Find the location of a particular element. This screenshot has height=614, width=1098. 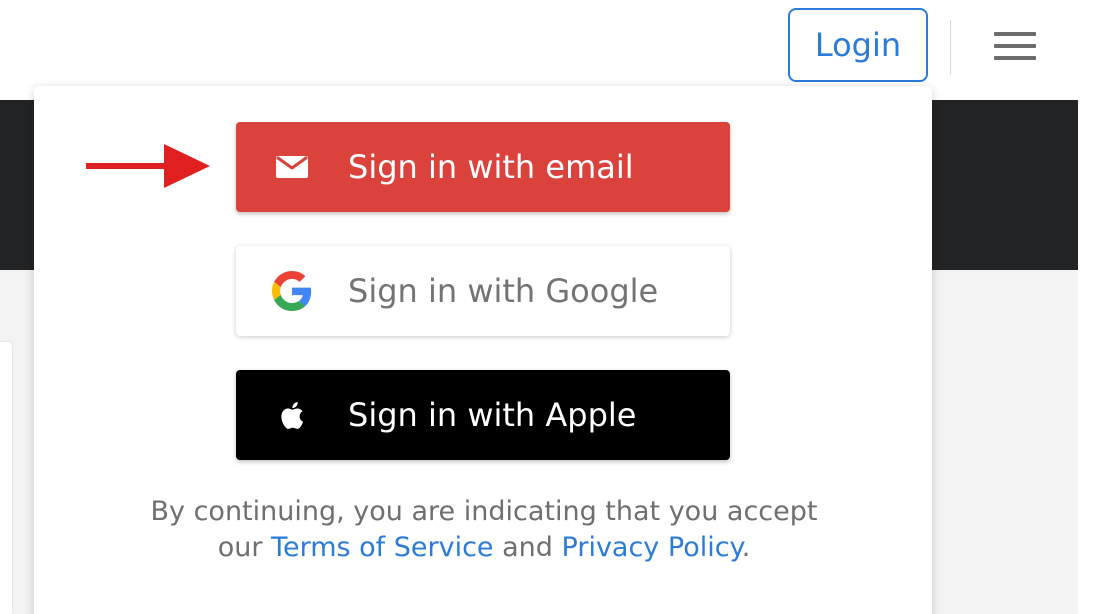

legal-and: and is located at coordinates (527, 547).